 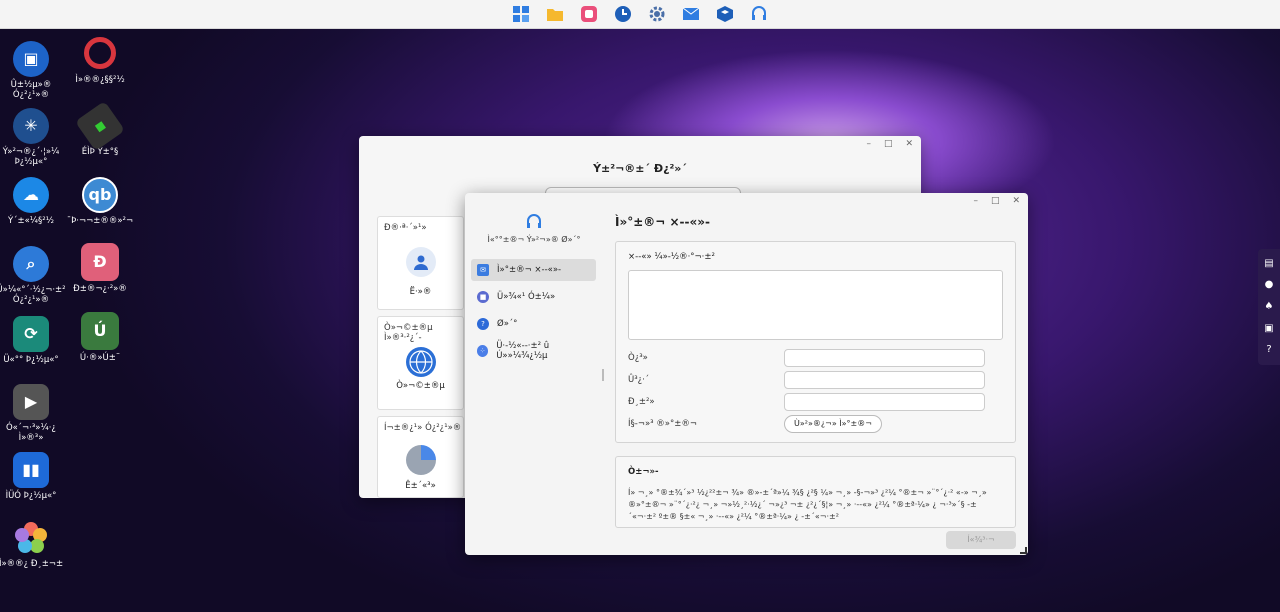 What do you see at coordinates (638, 358) in the screenshot?
I see `name-label: Ò¿³»` at bounding box center [638, 358].